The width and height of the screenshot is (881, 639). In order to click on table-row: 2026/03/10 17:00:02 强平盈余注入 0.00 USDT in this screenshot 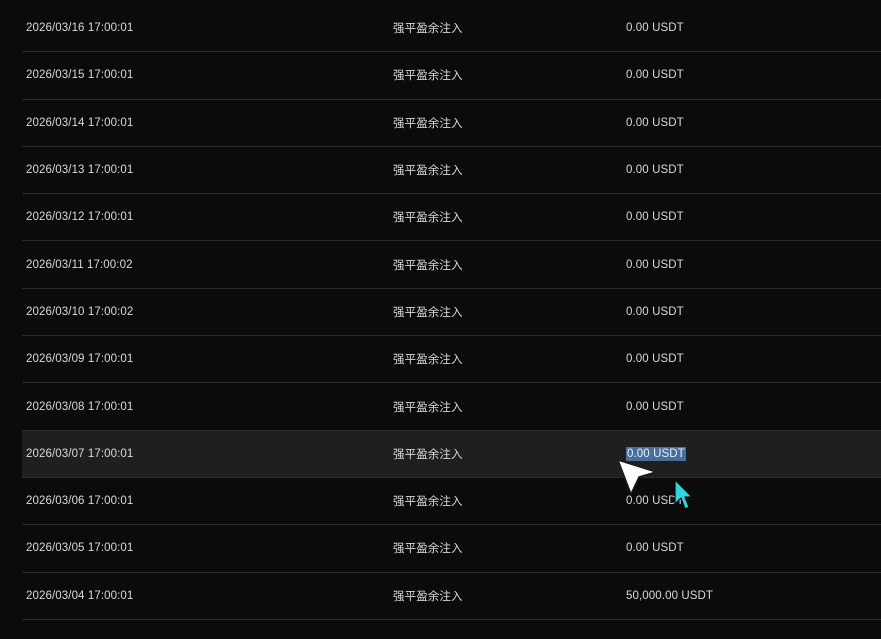, I will do `click(451, 313)`.